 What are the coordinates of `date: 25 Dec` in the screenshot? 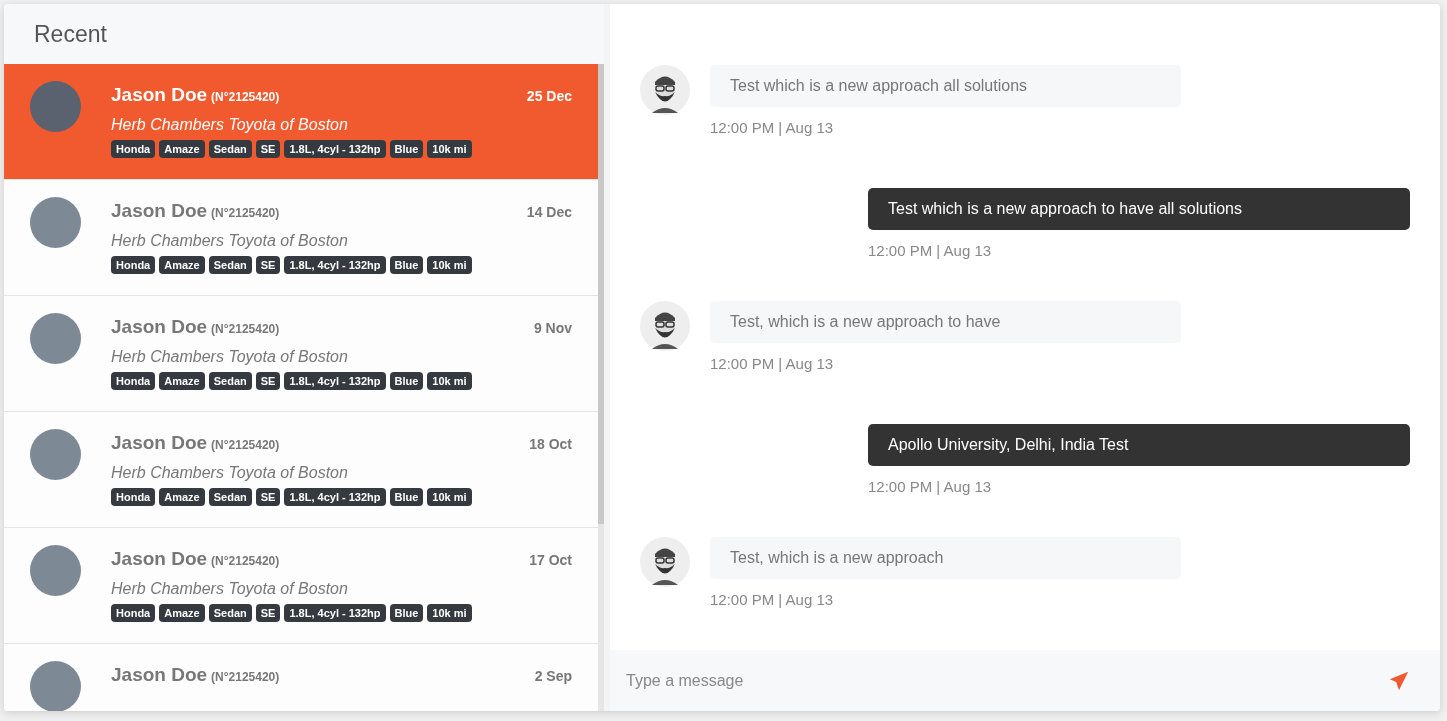 It's located at (549, 96).